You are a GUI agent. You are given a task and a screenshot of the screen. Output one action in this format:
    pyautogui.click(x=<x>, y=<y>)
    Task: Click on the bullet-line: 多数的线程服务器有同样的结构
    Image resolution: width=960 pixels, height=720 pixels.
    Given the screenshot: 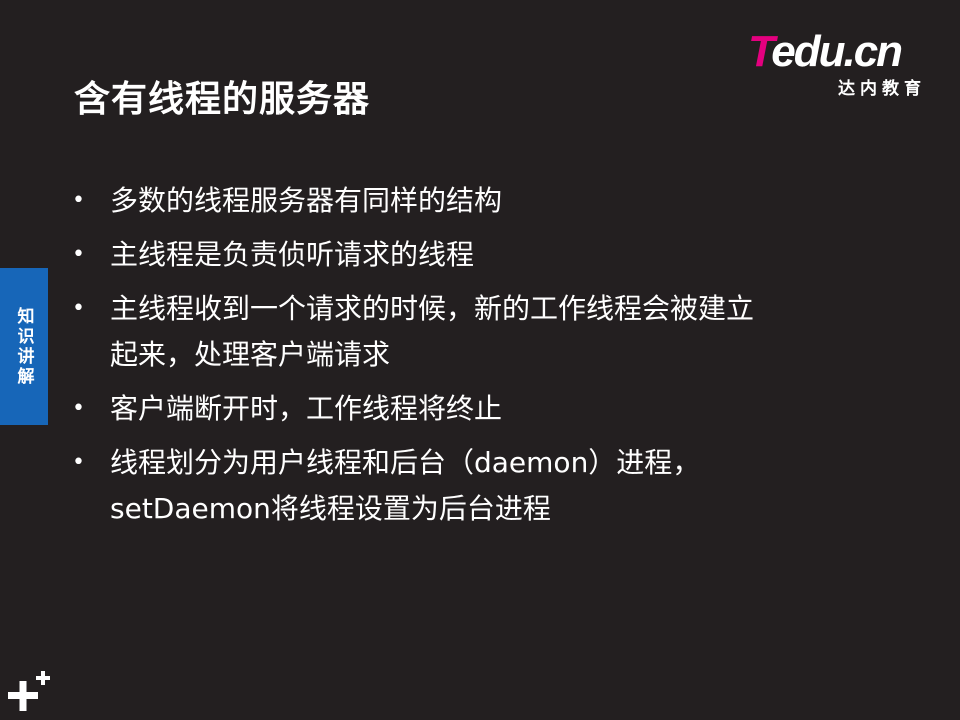 What is the action you would take?
    pyautogui.click(x=306, y=200)
    